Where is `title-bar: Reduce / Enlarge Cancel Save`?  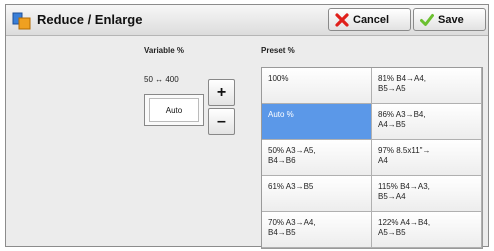
title-bar: Reduce / Enlarge Cancel Save is located at coordinates (247, 20).